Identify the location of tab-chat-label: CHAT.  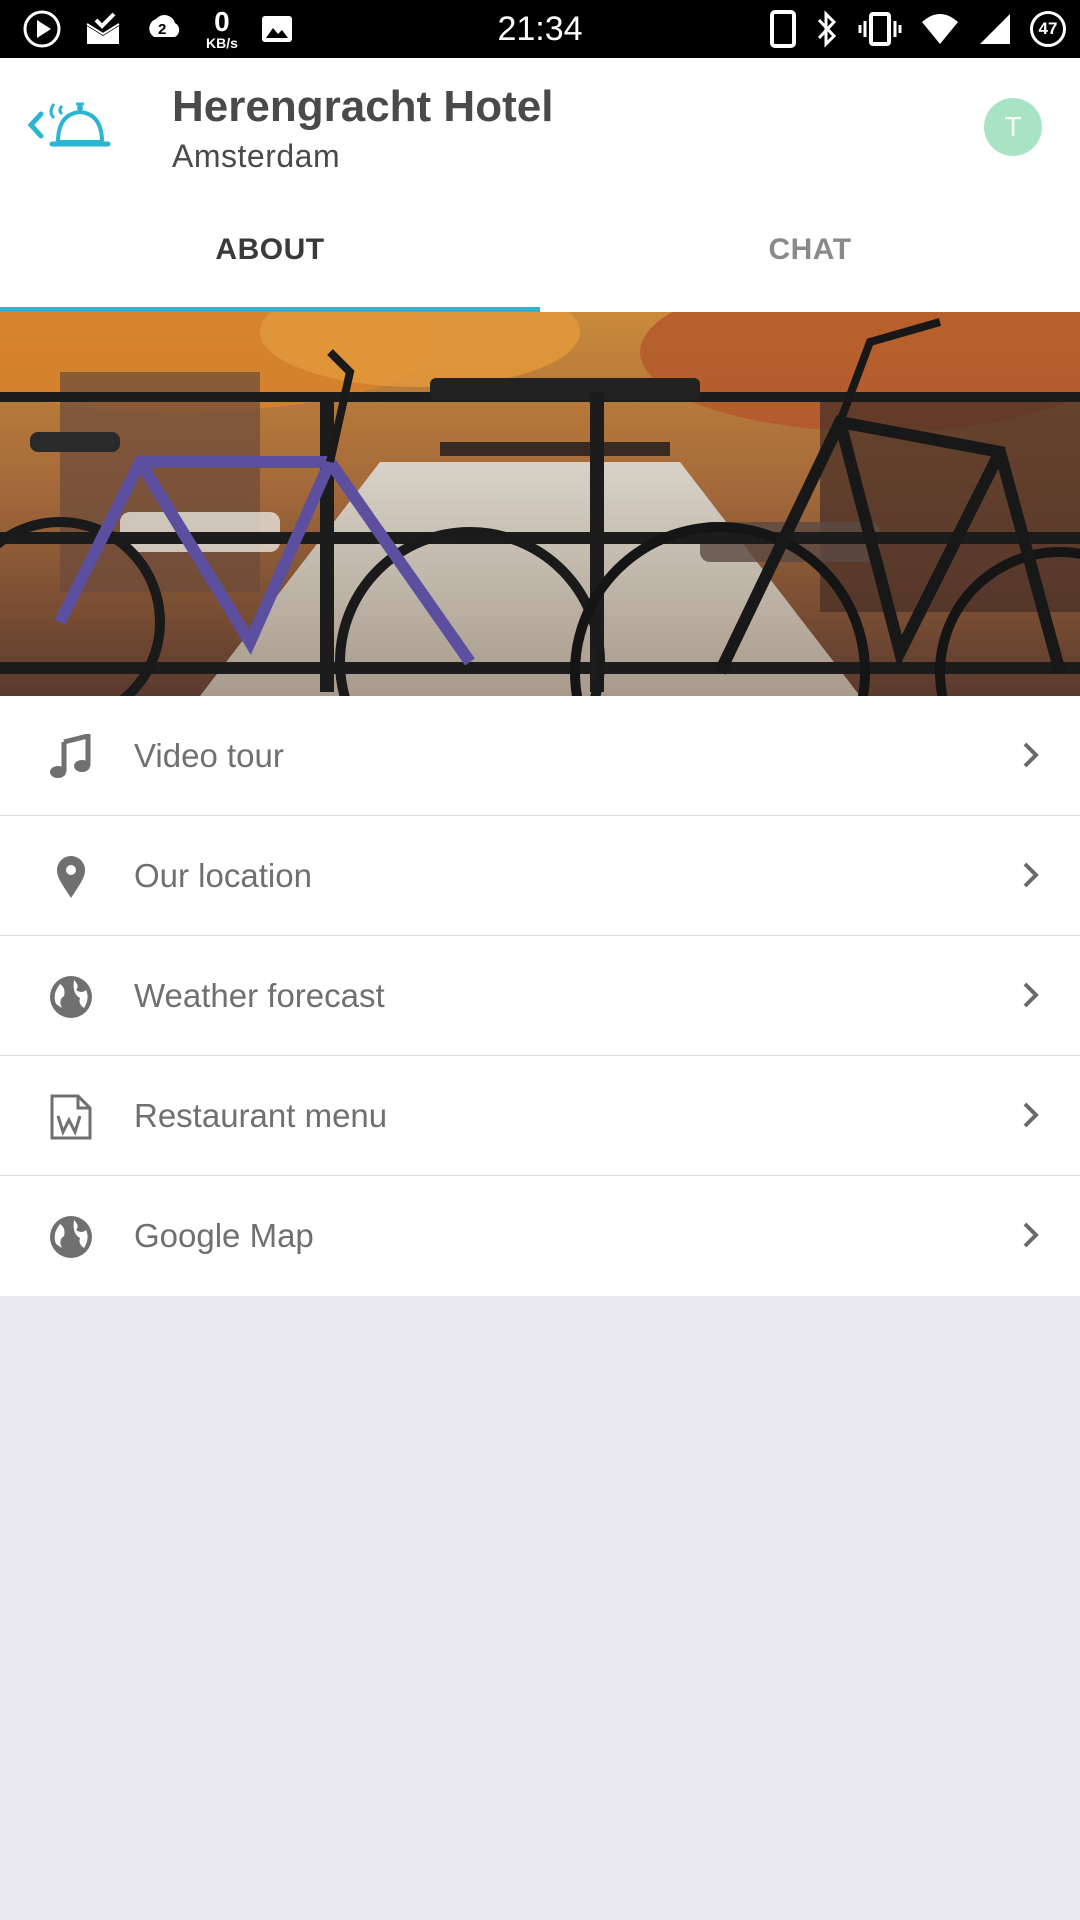
(810, 249).